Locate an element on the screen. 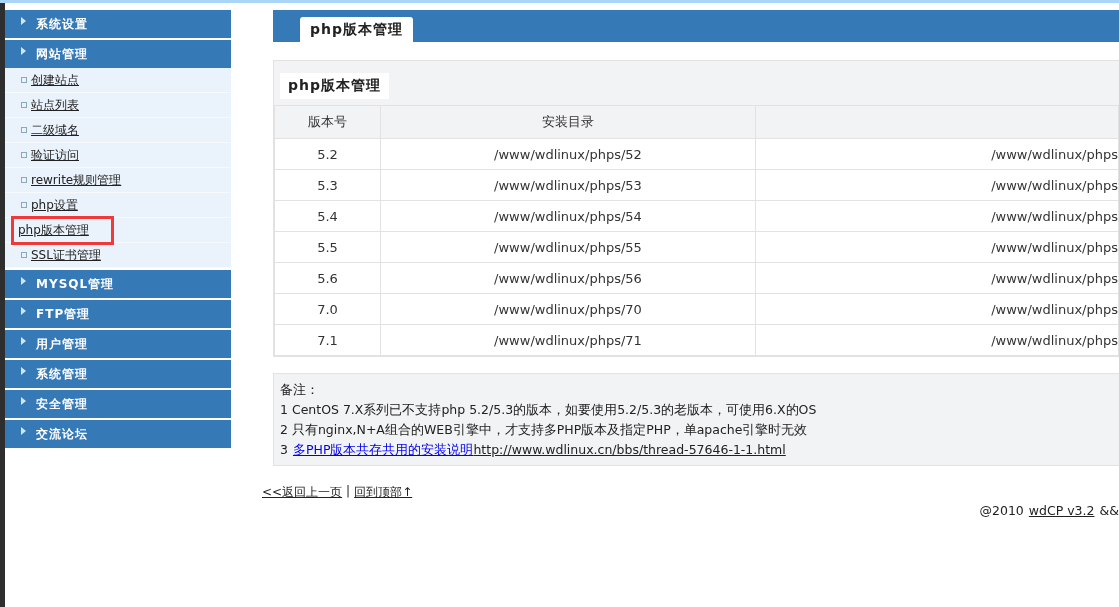 This screenshot has height=607, width=1119. sidebar-group-header: 系统管理 is located at coordinates (118, 374).